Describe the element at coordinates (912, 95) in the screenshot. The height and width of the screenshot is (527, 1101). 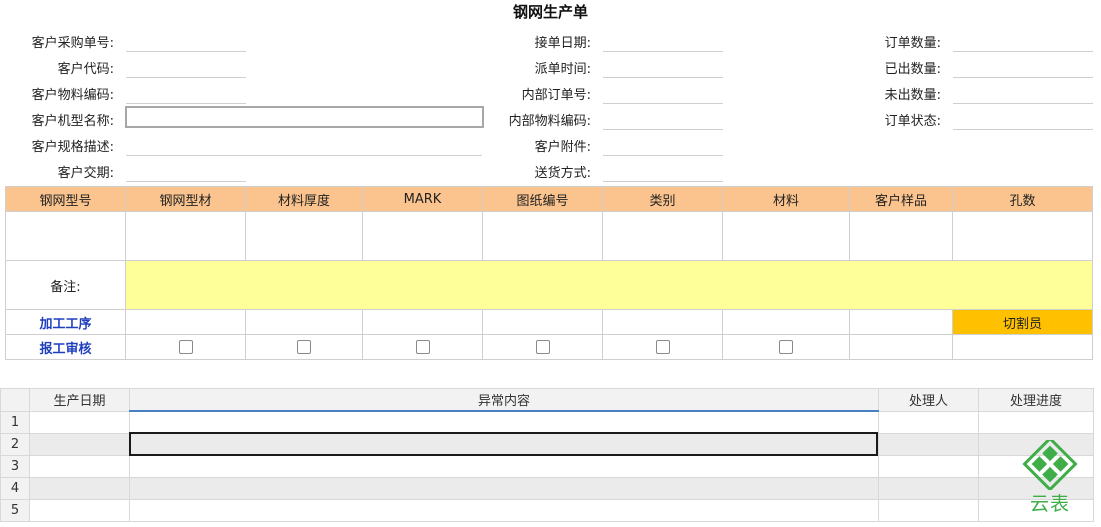
I see `label-unshipped-quantity: 未出数量:` at that location.